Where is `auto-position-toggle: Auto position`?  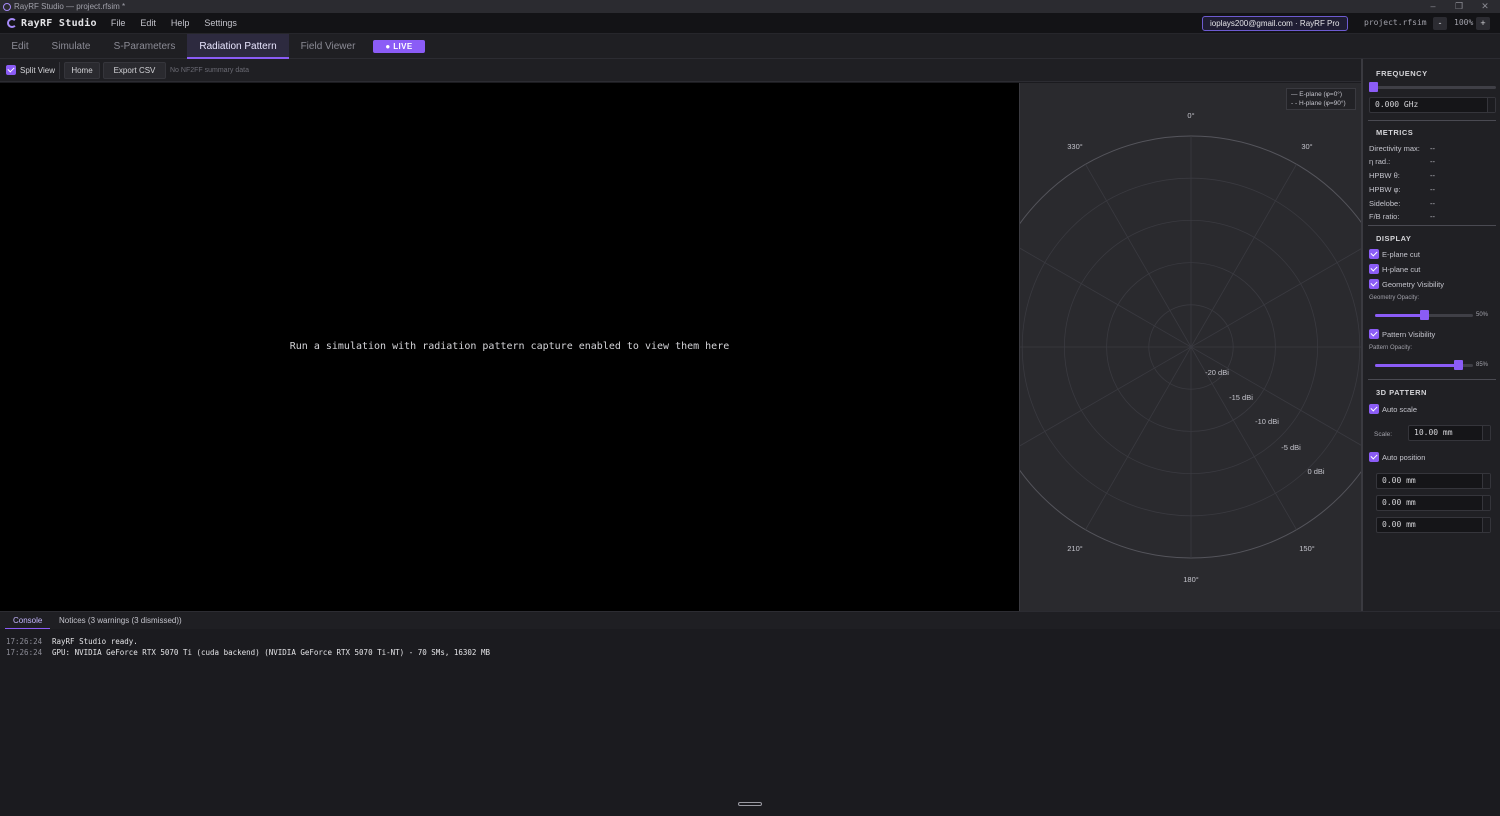 auto-position-toggle: Auto position is located at coordinates (1397, 457).